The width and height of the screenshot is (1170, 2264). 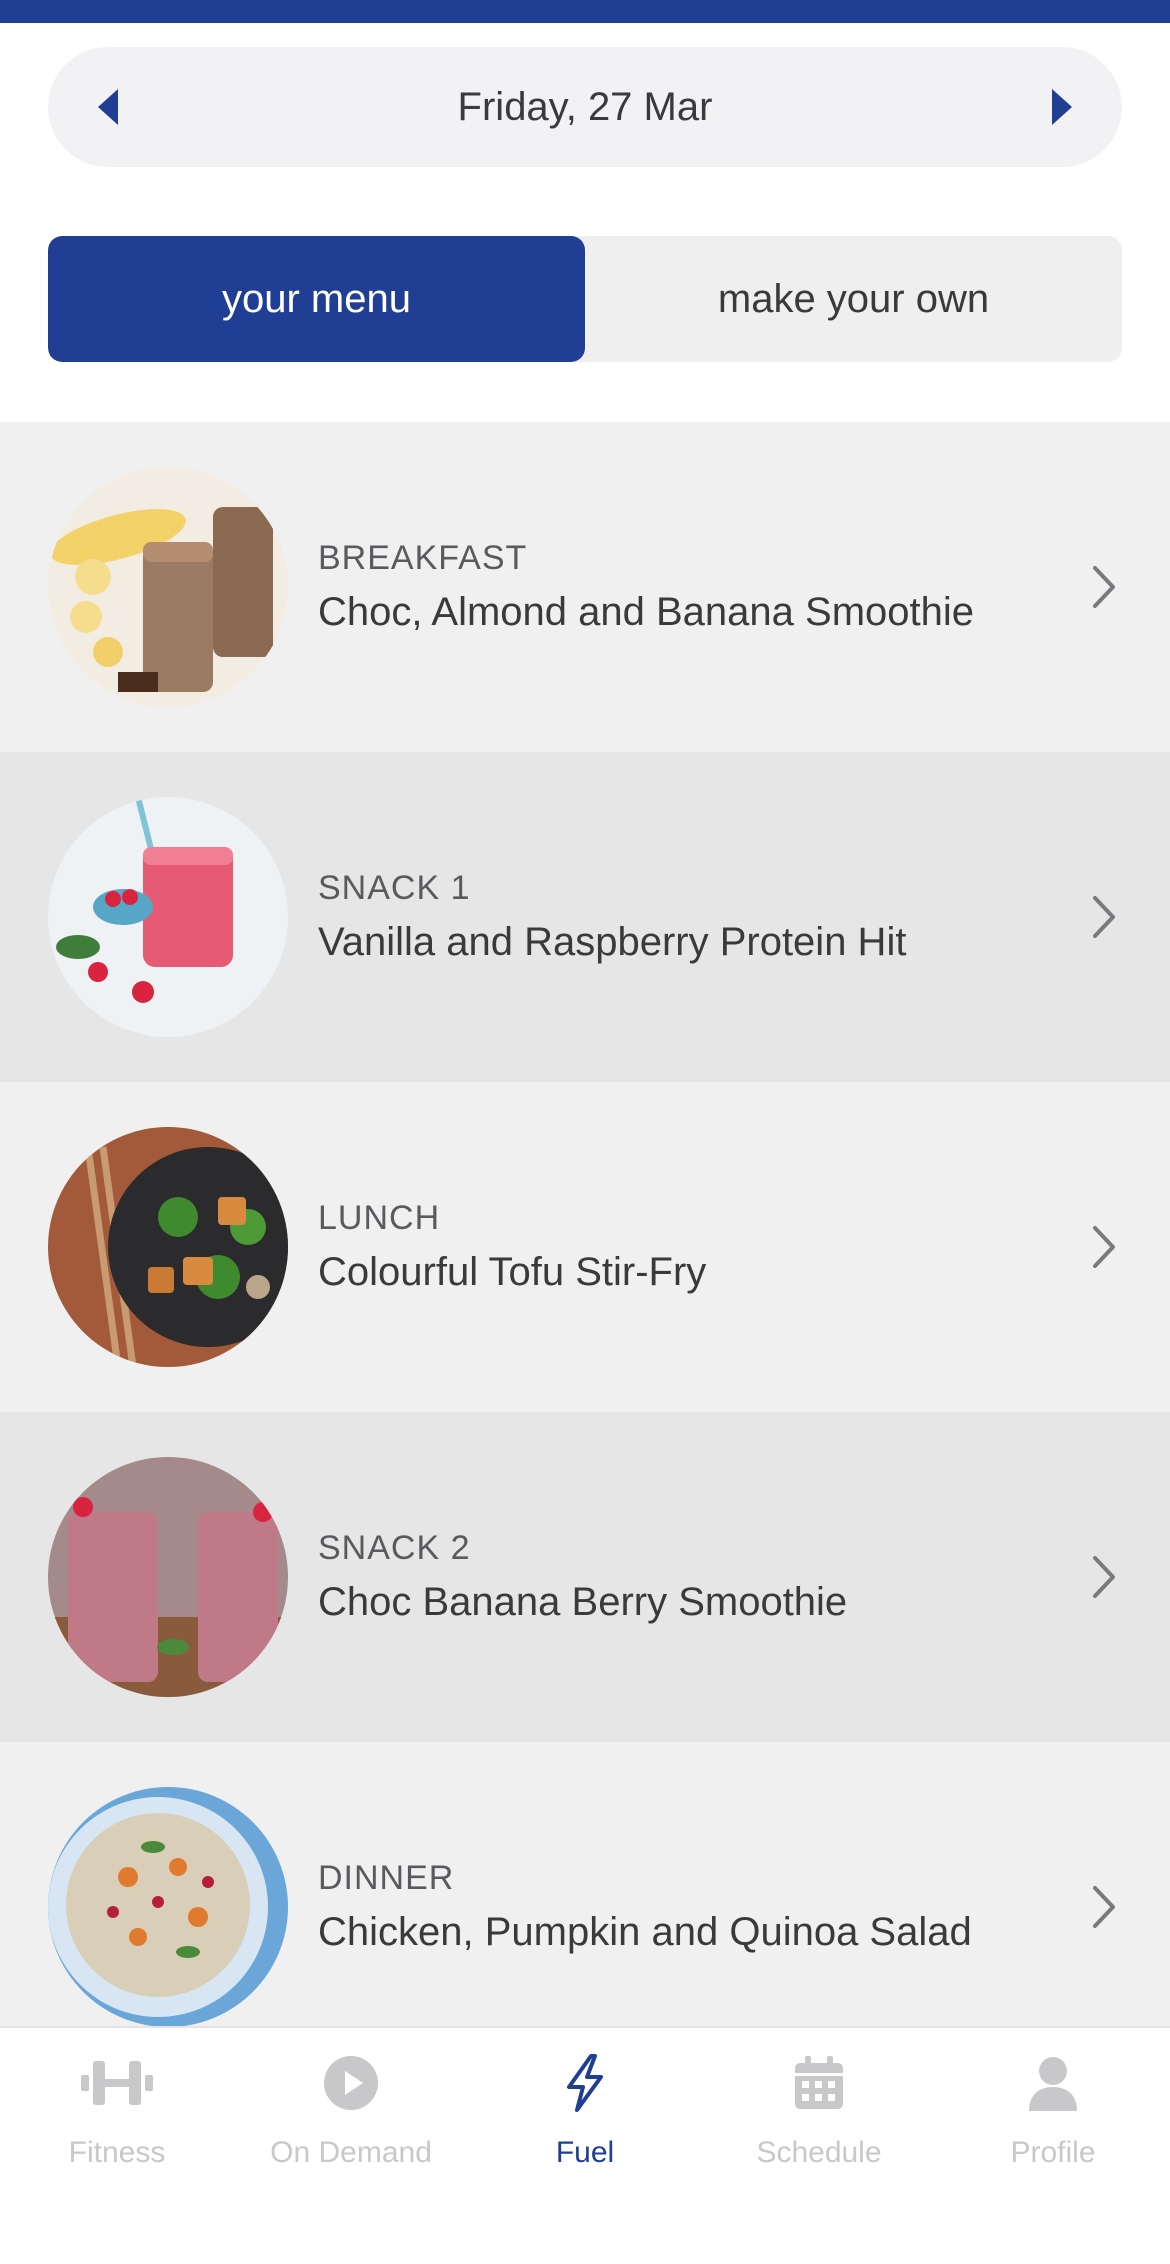 I want to click on tab-label: Profile, so click(x=1053, y=2152).